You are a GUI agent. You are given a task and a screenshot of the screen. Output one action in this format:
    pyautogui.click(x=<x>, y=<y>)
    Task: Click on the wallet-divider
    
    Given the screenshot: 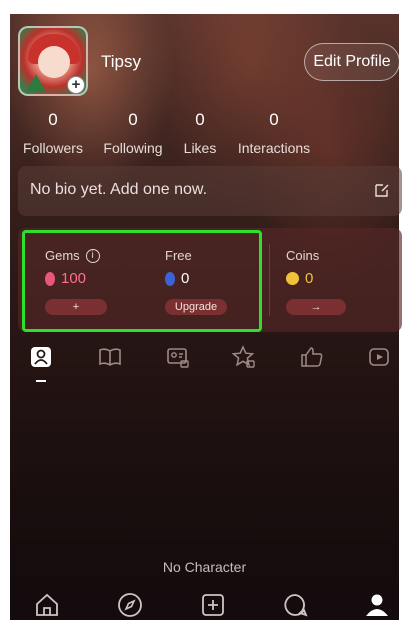 What is the action you would take?
    pyautogui.click(x=269, y=280)
    